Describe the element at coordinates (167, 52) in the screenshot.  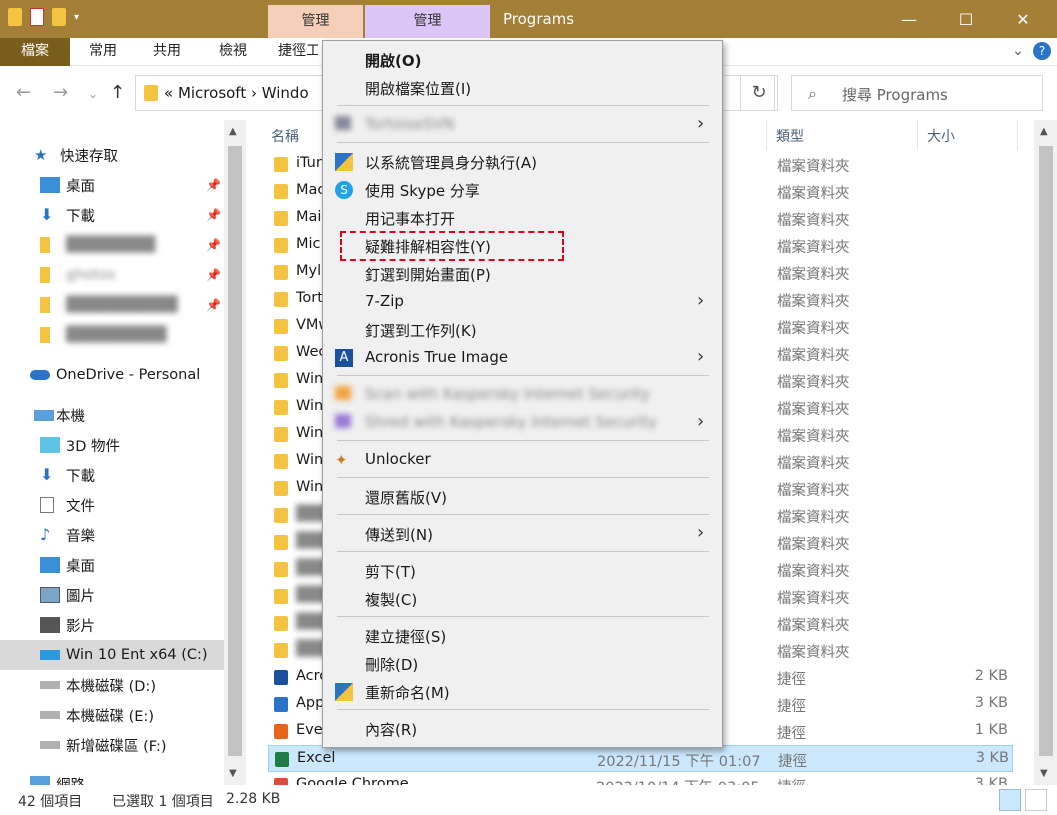
I see `tab-share: 共用` at that location.